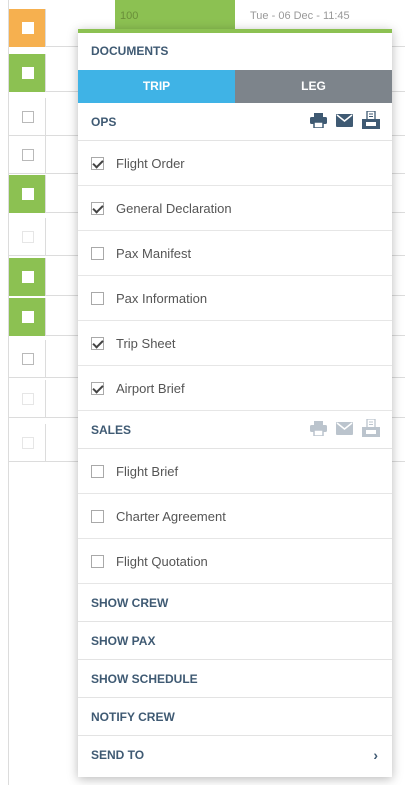 The height and width of the screenshot is (785, 405). Describe the element at coordinates (111, 429) in the screenshot. I see `sales-section-label: SALES` at that location.